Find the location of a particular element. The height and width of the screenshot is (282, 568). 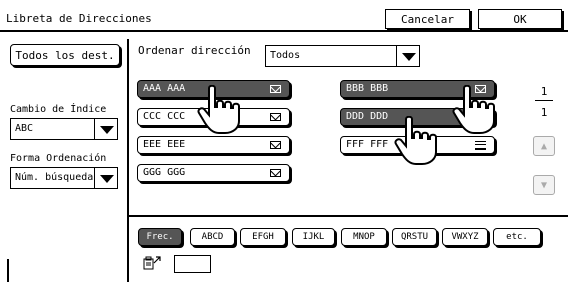

tab-mnop: MNOP is located at coordinates (364, 237).